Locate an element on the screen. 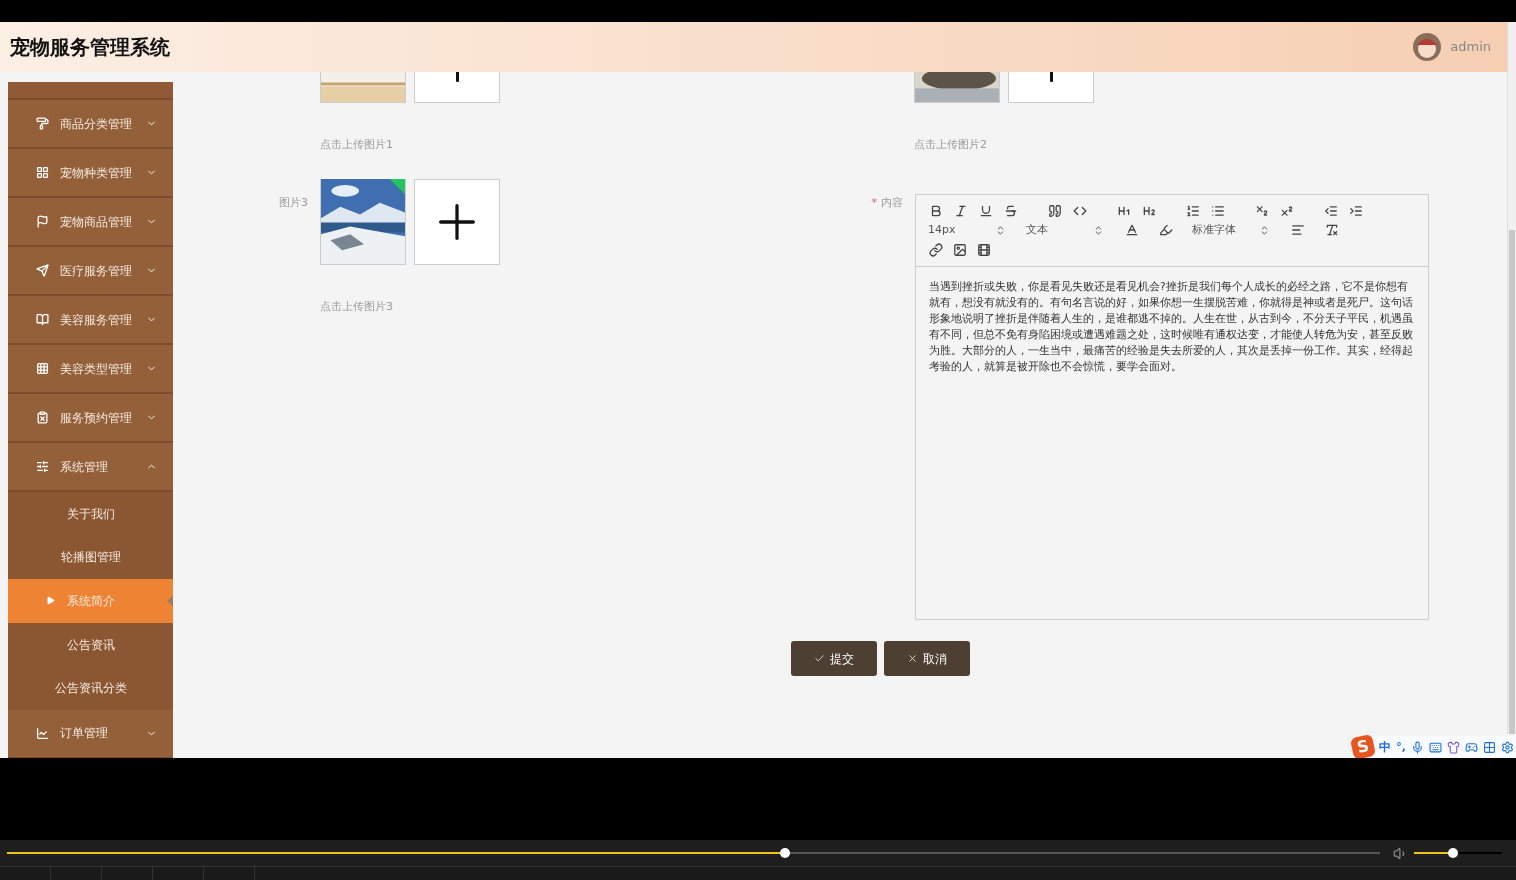 Image resolution: width=1516 pixels, height=880 pixels. outdent-icon is located at coordinates (1331, 211).